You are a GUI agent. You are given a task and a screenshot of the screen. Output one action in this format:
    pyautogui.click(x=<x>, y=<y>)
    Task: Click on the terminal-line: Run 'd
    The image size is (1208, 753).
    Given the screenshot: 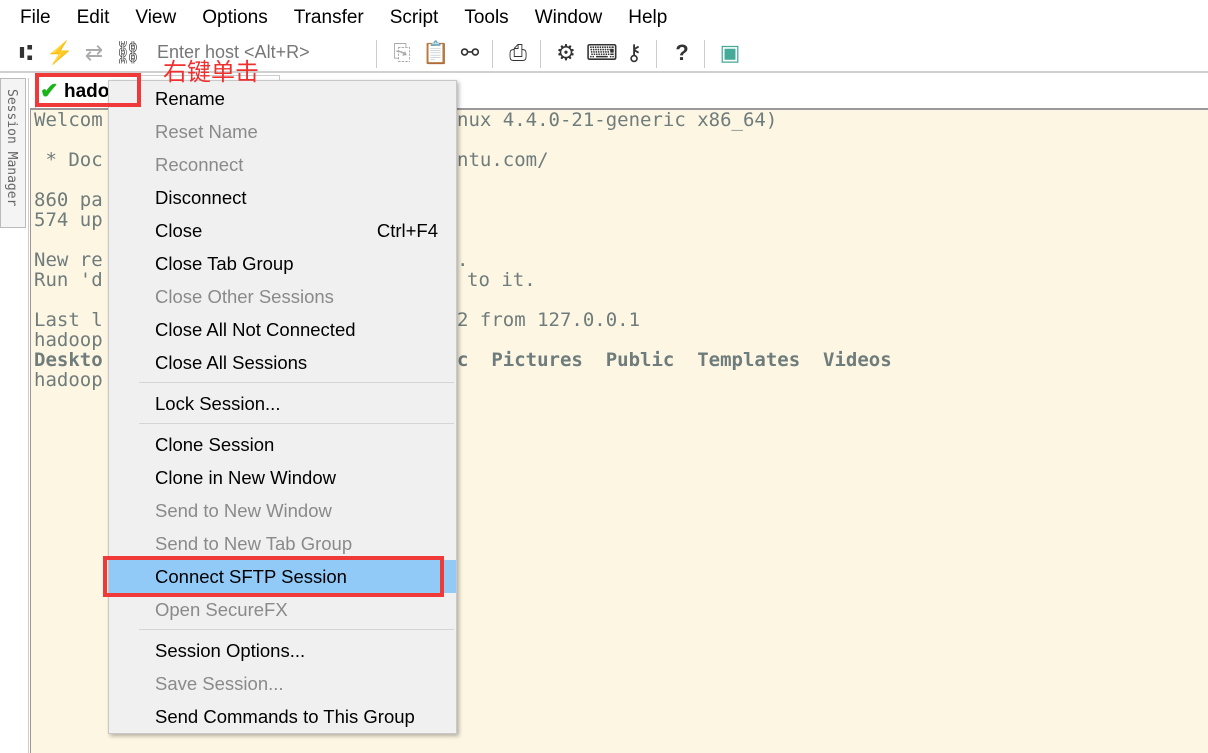 What is the action you would take?
    pyautogui.click(x=68, y=280)
    